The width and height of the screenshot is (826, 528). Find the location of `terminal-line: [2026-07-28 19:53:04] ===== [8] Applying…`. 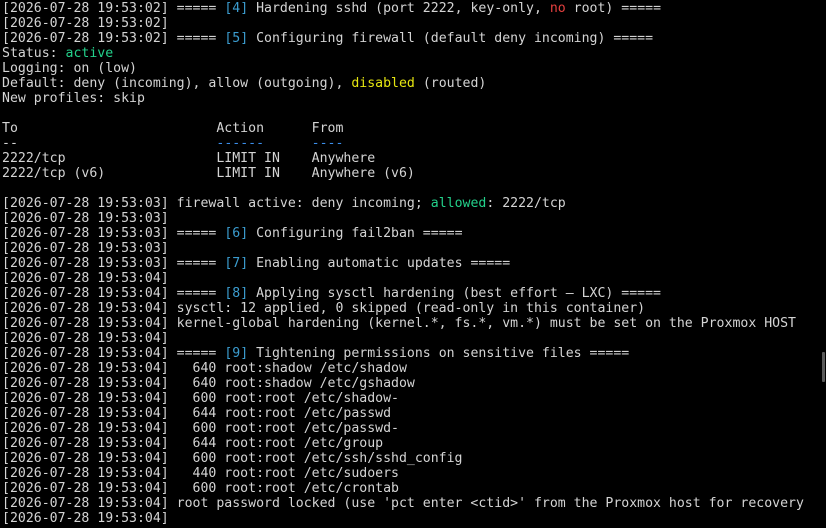

terminal-line: [2026-07-28 19:53:04] ===== [8] Applying… is located at coordinates (414, 293).